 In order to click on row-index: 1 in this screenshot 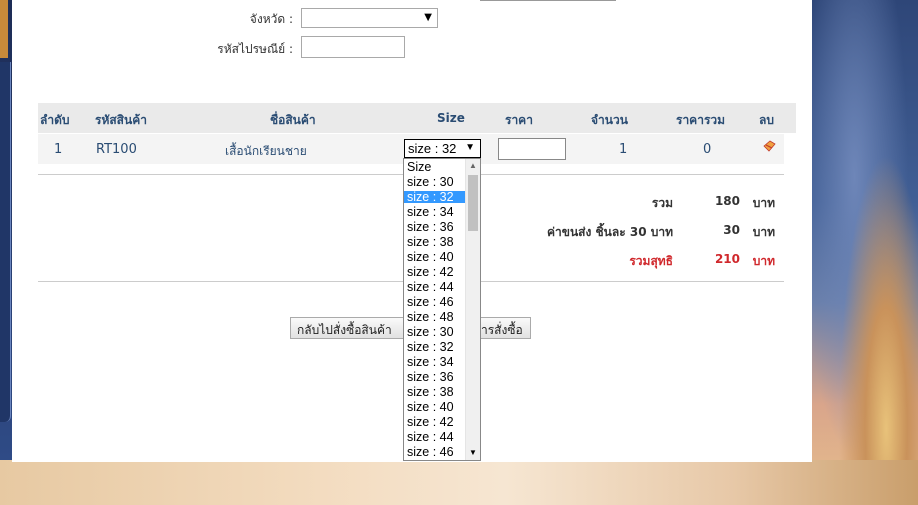, I will do `click(58, 149)`.